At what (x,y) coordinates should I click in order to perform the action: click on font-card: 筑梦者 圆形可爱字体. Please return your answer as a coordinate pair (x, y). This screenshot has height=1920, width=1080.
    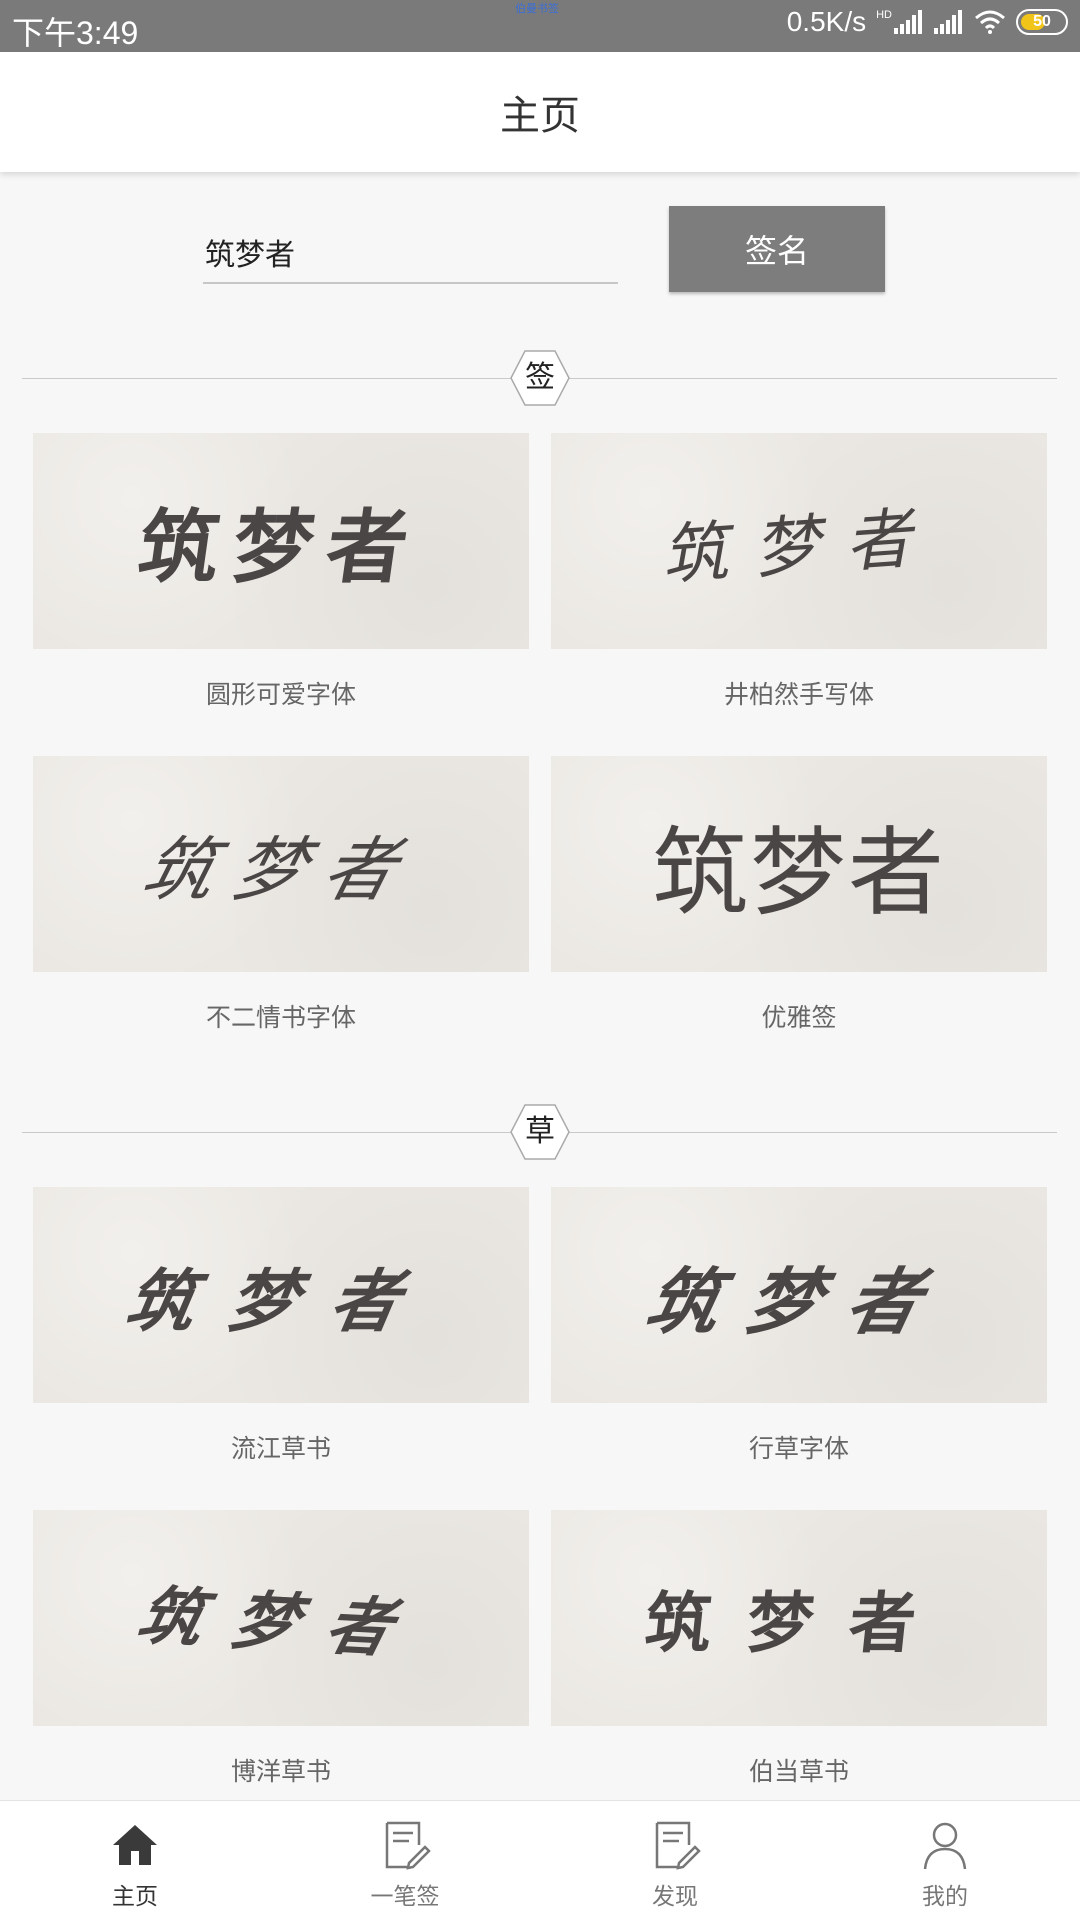
    Looking at the image, I should click on (281, 572).